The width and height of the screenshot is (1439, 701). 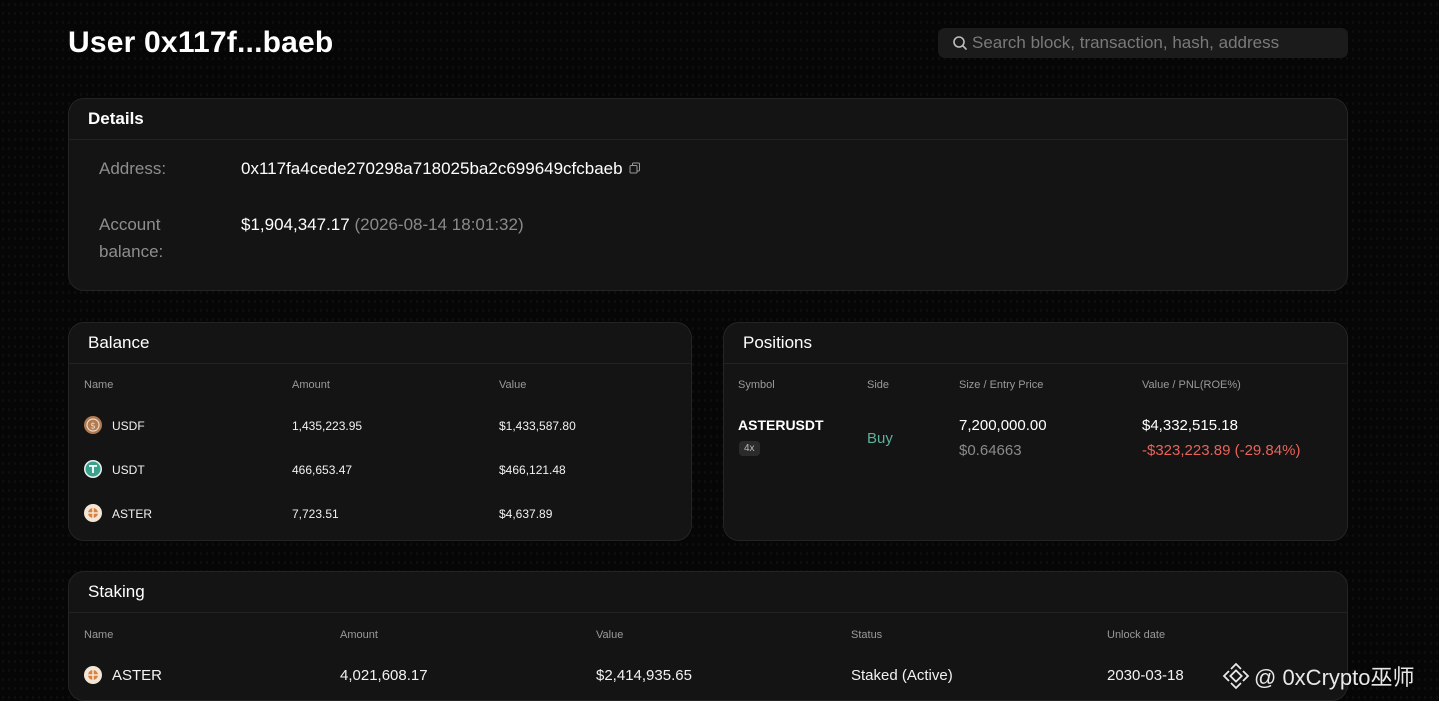 I want to click on balance-value: $4,637.89, so click(x=526, y=514).